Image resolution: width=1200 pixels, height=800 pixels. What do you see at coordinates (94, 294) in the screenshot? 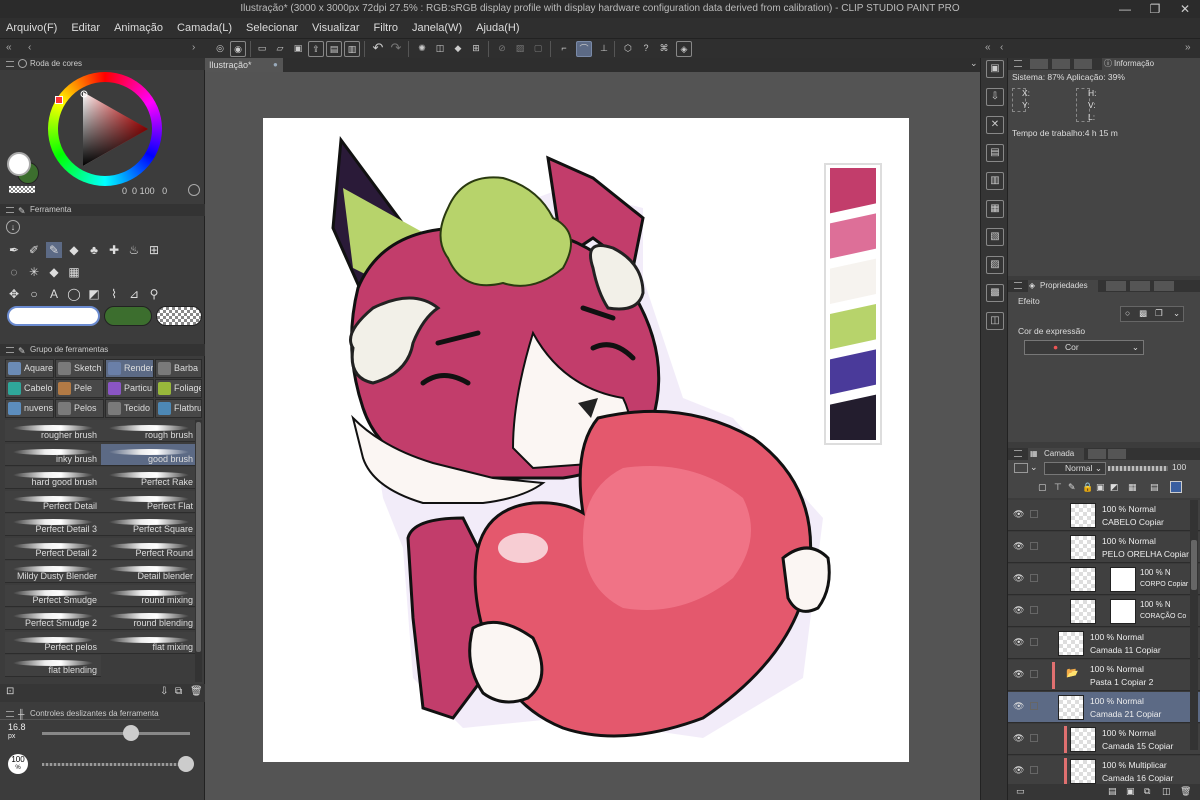
I see `frame-icon: ◩` at bounding box center [94, 294].